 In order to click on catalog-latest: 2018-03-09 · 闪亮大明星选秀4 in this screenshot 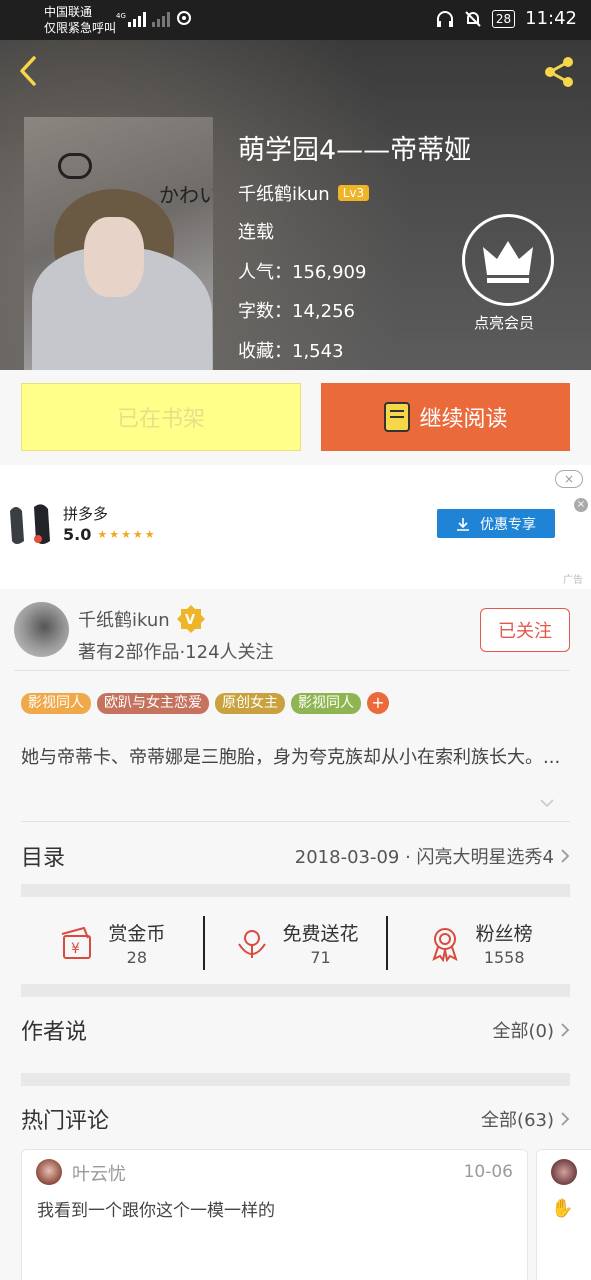, I will do `click(432, 856)`.